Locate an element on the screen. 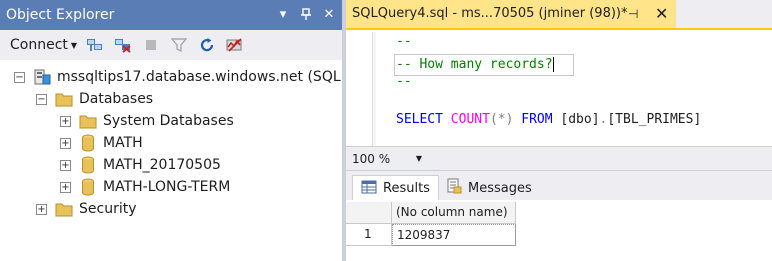  zoom-value: 100 % is located at coordinates (371, 158).